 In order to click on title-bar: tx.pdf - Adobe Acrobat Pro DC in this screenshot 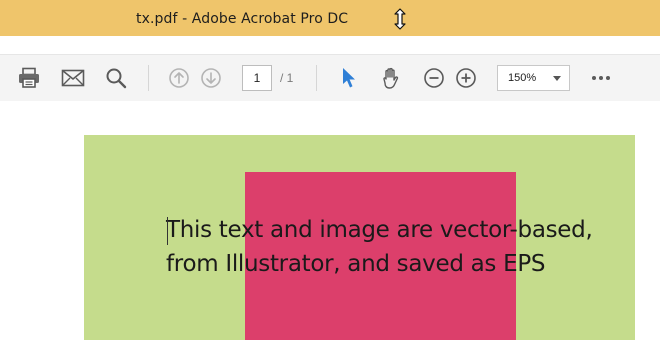, I will do `click(330, 18)`.